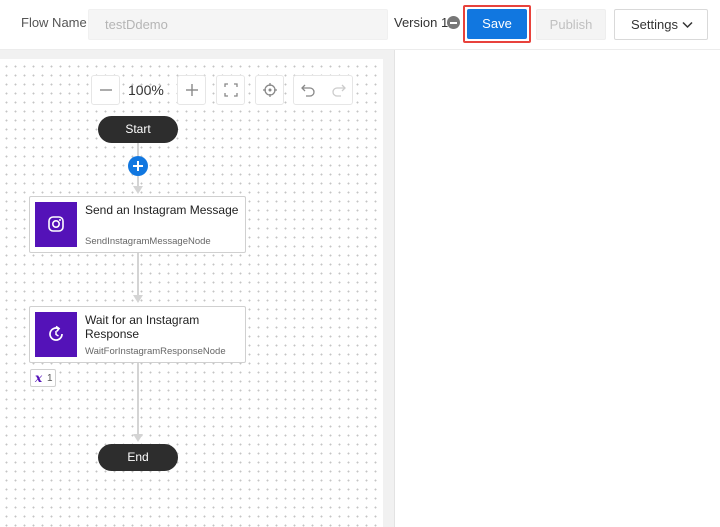 This screenshot has height=527, width=720. I want to click on wait-refresh-icon, so click(56, 333).